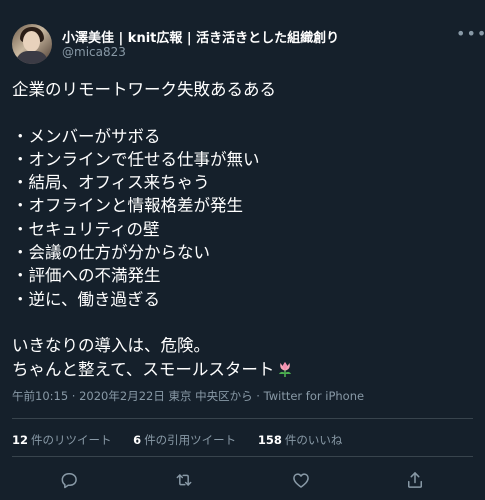  I want to click on tweet-line: いきなりの導入は、危険。, so click(111, 346).